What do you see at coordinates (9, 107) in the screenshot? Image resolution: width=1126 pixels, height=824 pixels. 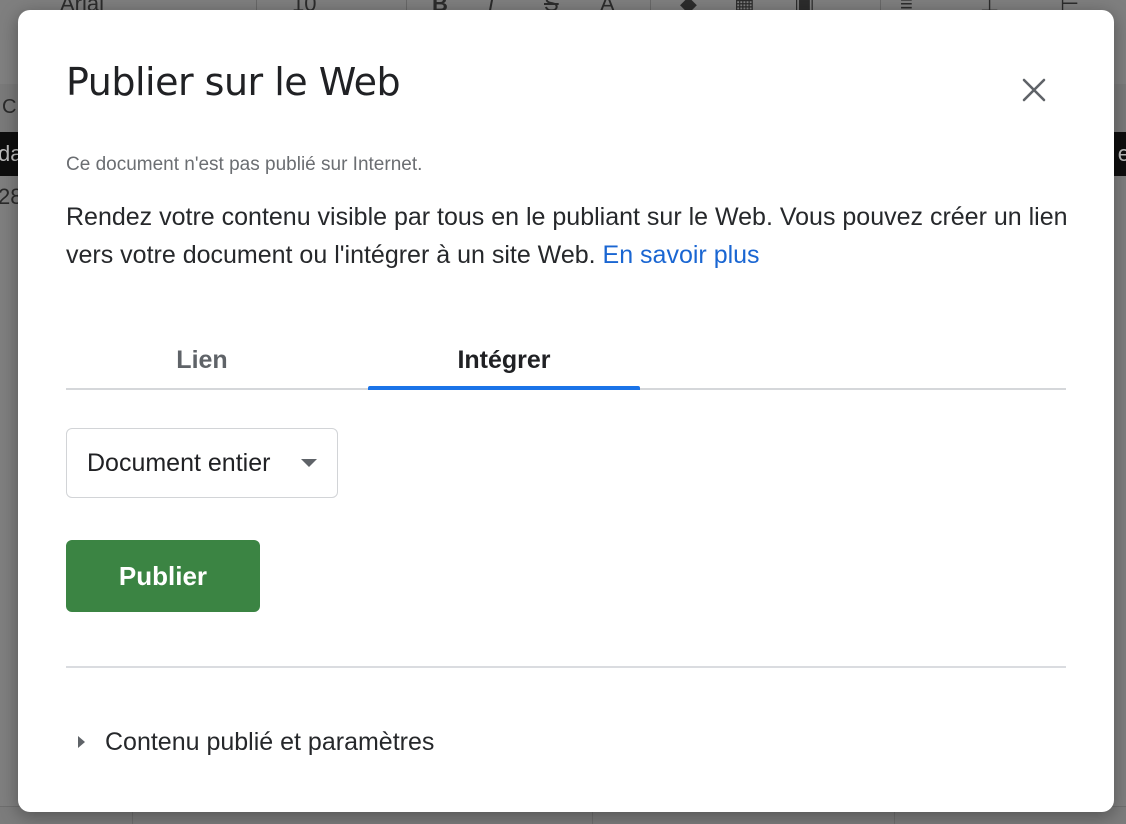 I see `column-header-c: C` at bounding box center [9, 107].